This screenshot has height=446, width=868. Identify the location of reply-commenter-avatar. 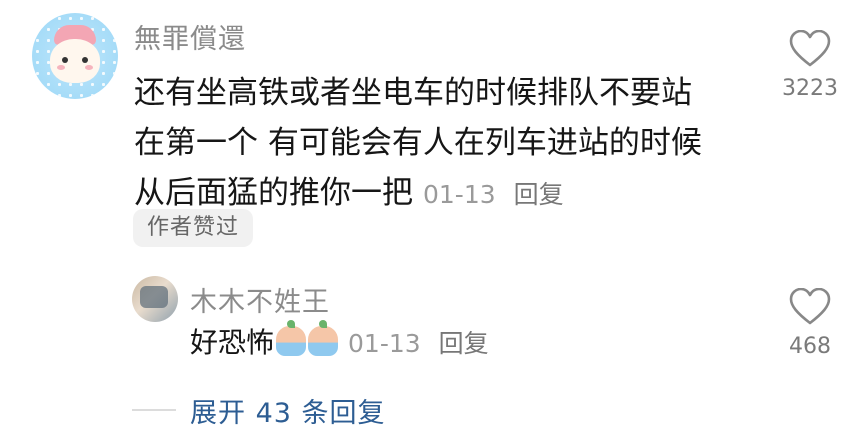
(155, 299).